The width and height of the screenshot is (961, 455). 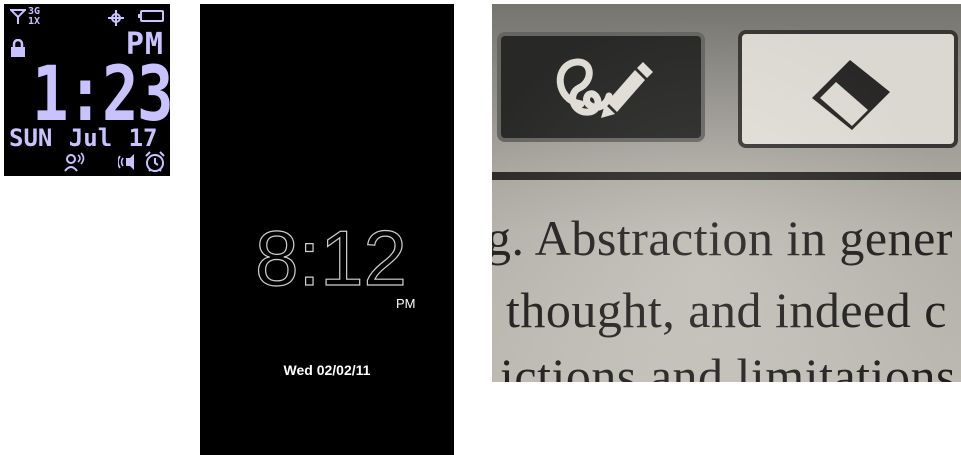 I want to click on signal-icon, so click(x=18, y=16).